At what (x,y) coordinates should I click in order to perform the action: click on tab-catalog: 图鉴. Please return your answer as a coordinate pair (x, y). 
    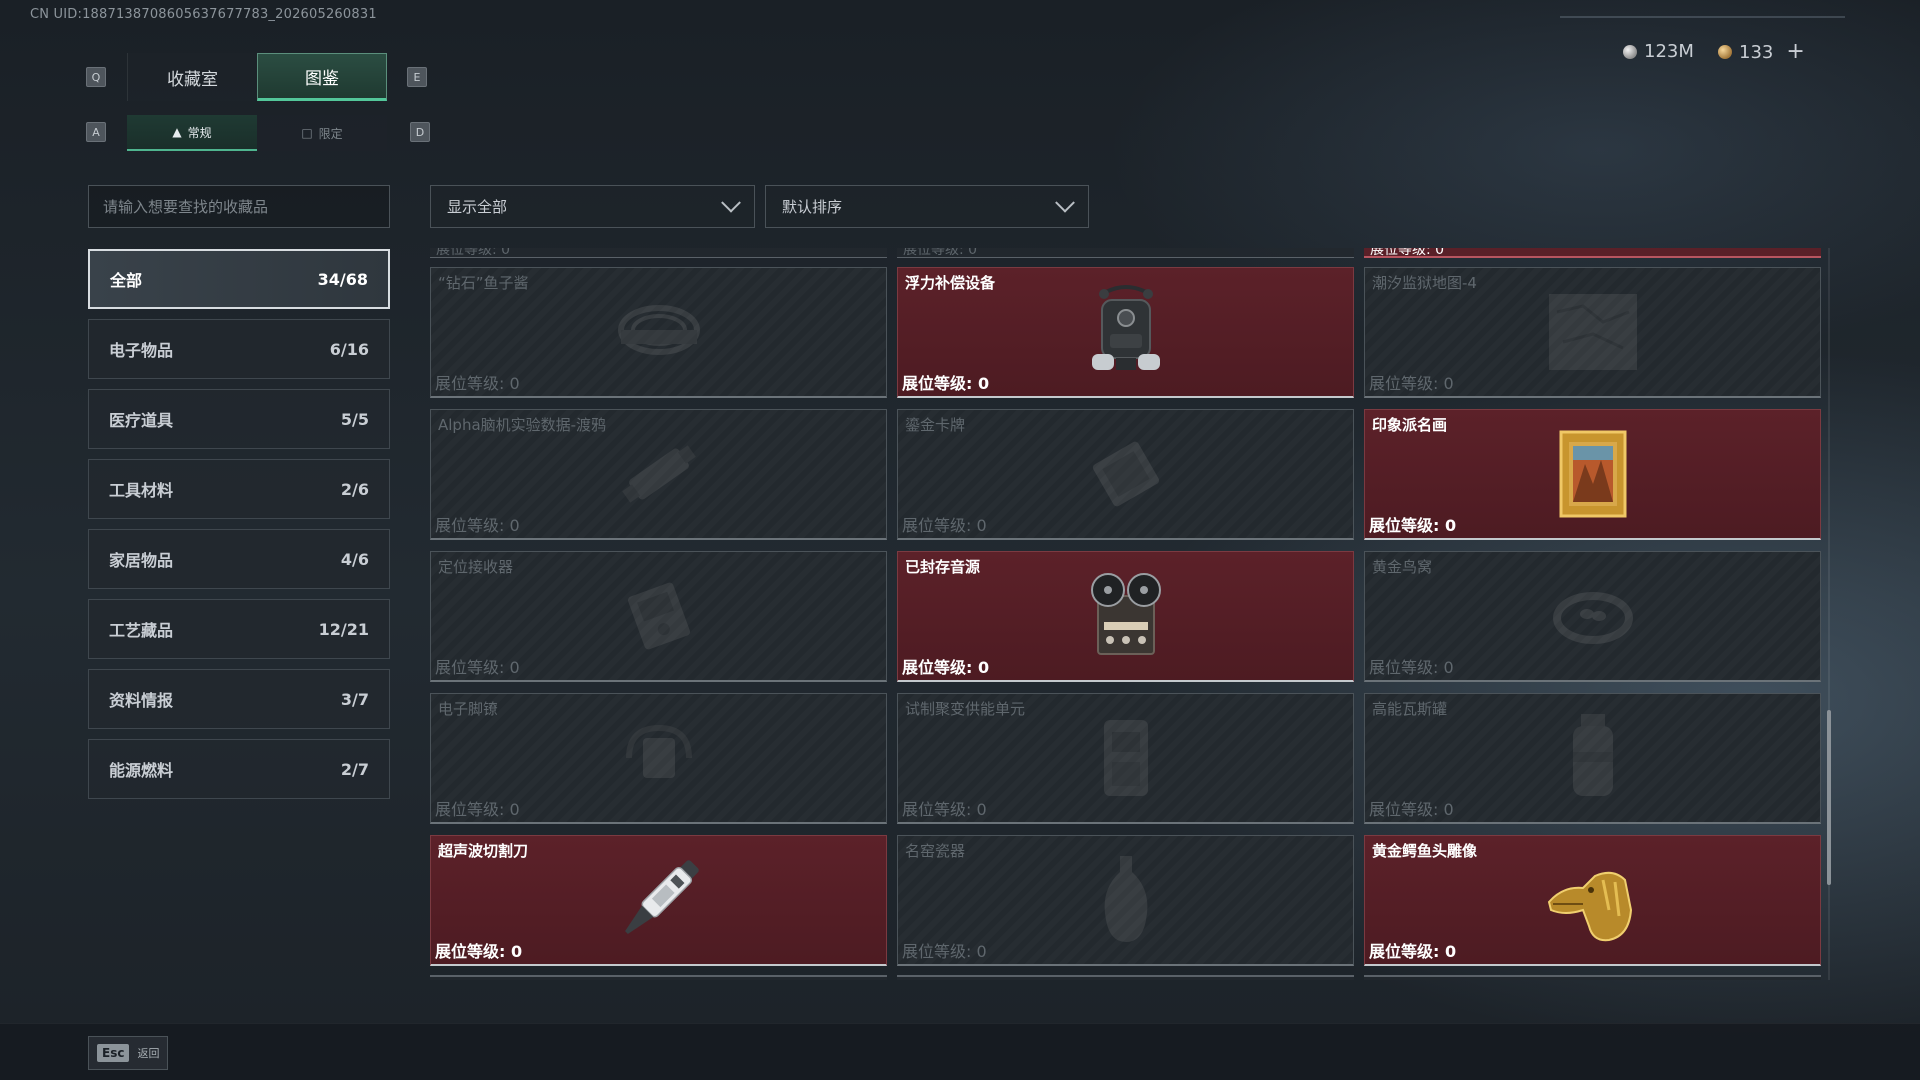
    Looking at the image, I should click on (322, 77).